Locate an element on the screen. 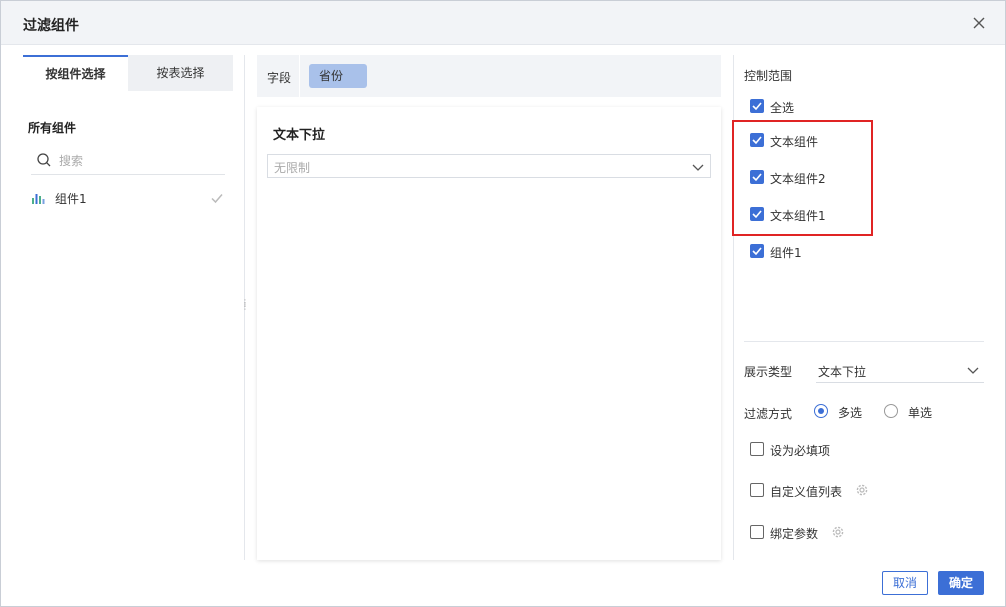 Image resolution: width=1006 pixels, height=607 pixels. search-icon is located at coordinates (44, 160).